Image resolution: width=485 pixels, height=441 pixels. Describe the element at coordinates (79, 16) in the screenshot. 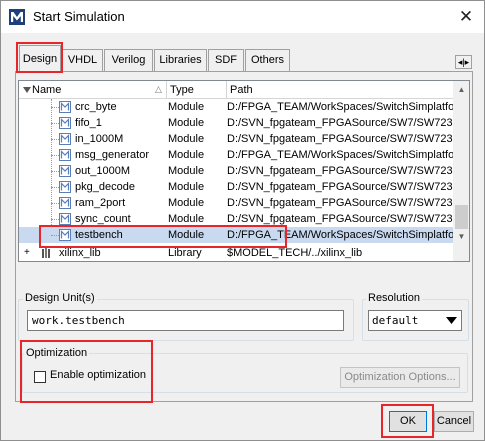

I see `window-title: Start Simulation` at that location.